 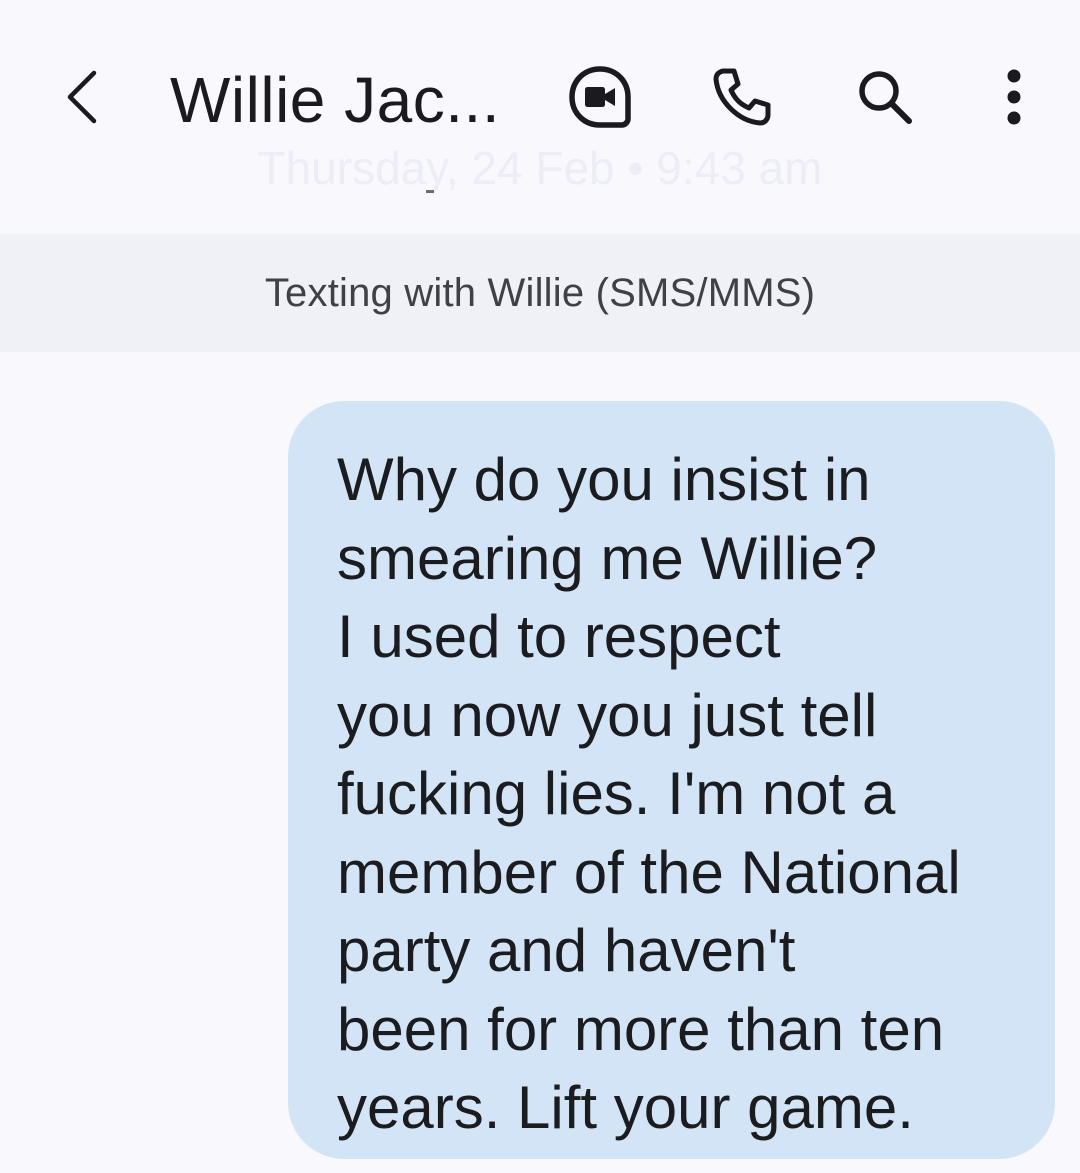 I want to click on date-header: Thursday, 24 Feb • 9:43 am, so click(x=540, y=168).